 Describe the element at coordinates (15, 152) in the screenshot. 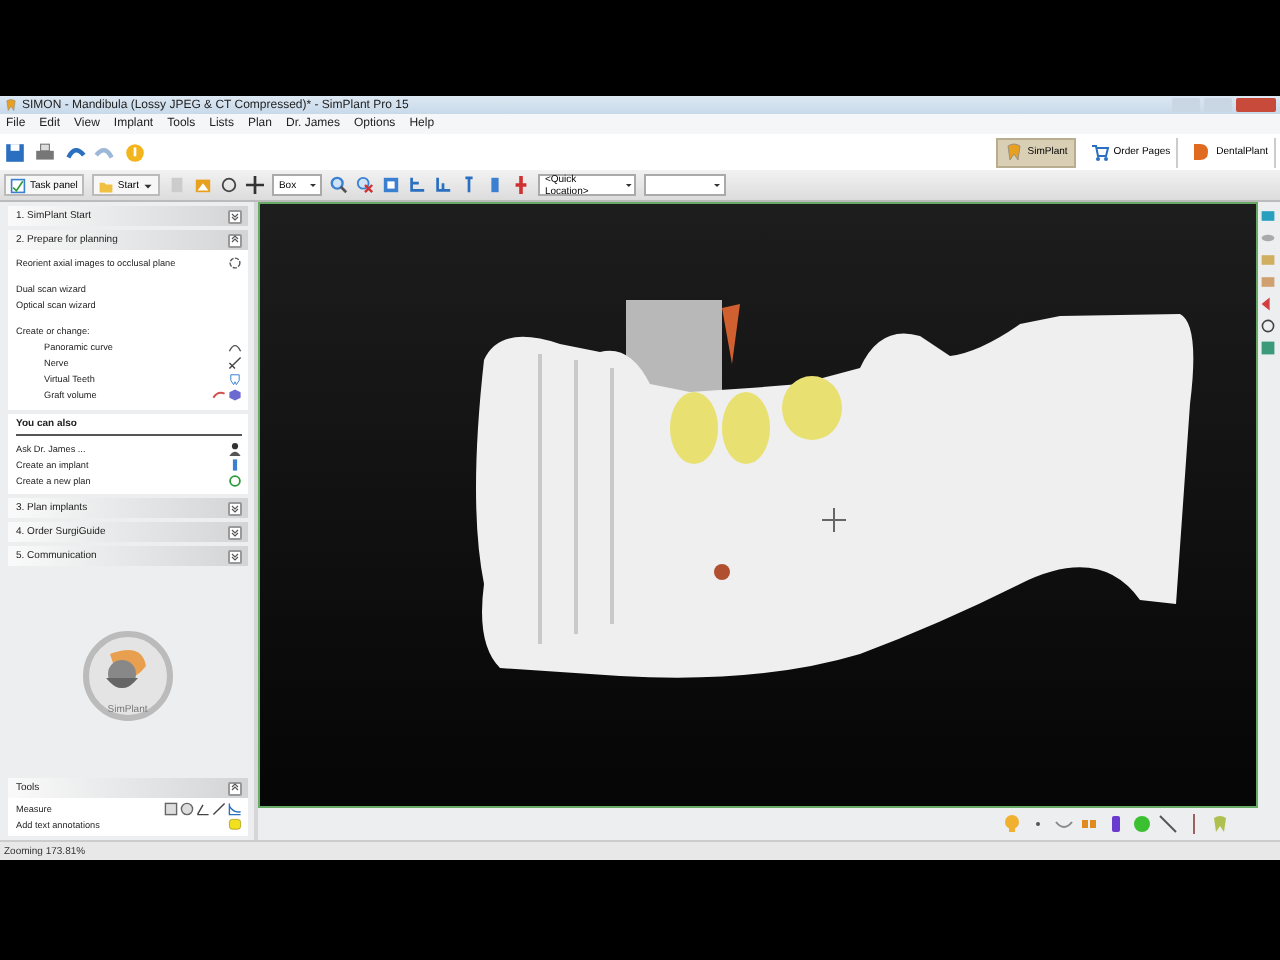

I see `save-icon` at that location.